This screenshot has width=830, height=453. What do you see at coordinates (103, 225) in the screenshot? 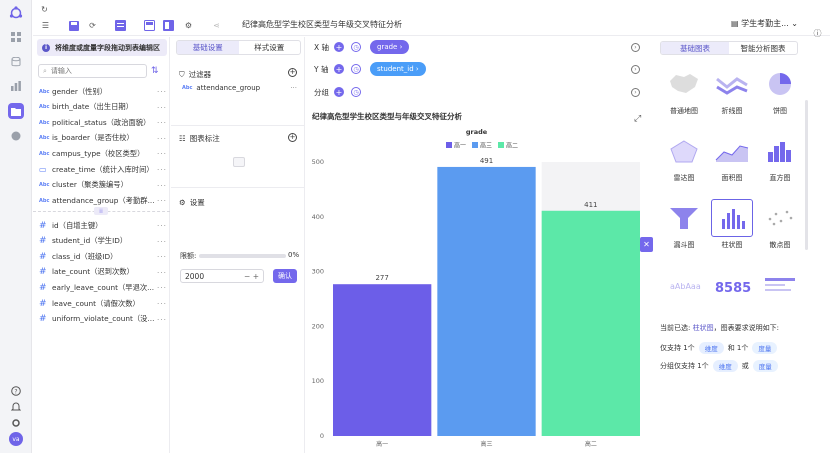
I see `field-item: # id（自增主键） ···` at bounding box center [103, 225].